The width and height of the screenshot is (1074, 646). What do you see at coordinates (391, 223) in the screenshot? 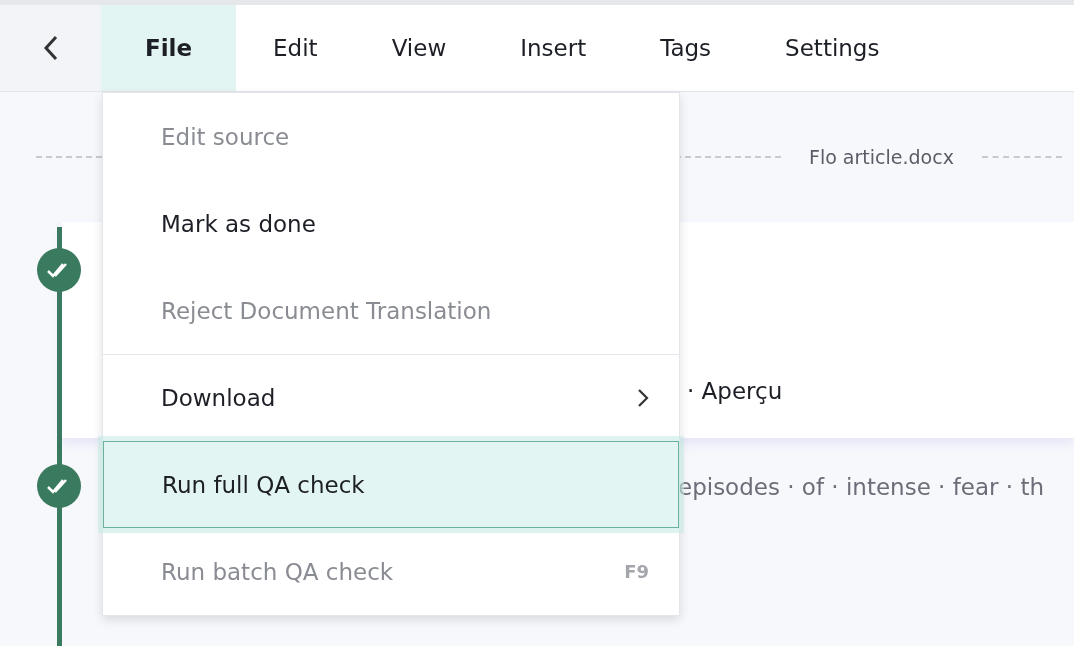
I see `menu-item: Mark as done` at bounding box center [391, 223].